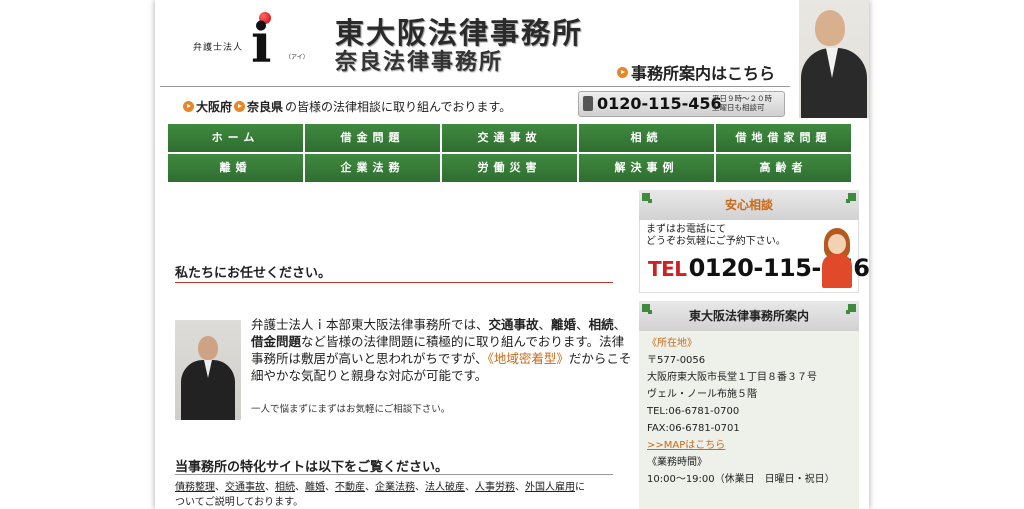  I want to click on nav-lease: 借地借家問題, so click(783, 138).